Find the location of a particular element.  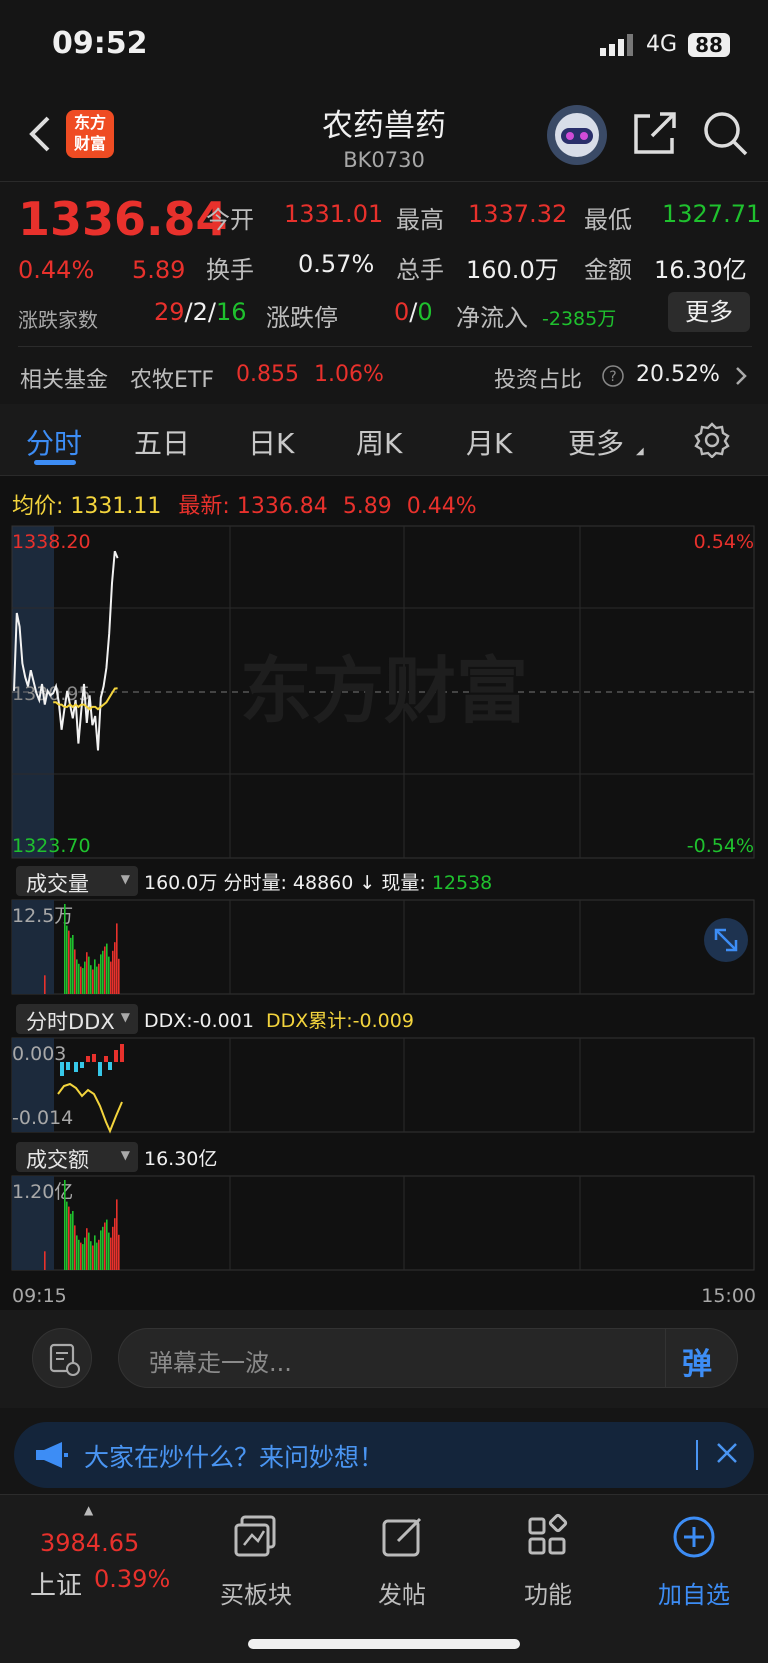

amount-total: 16.30亿 is located at coordinates (181, 1159).